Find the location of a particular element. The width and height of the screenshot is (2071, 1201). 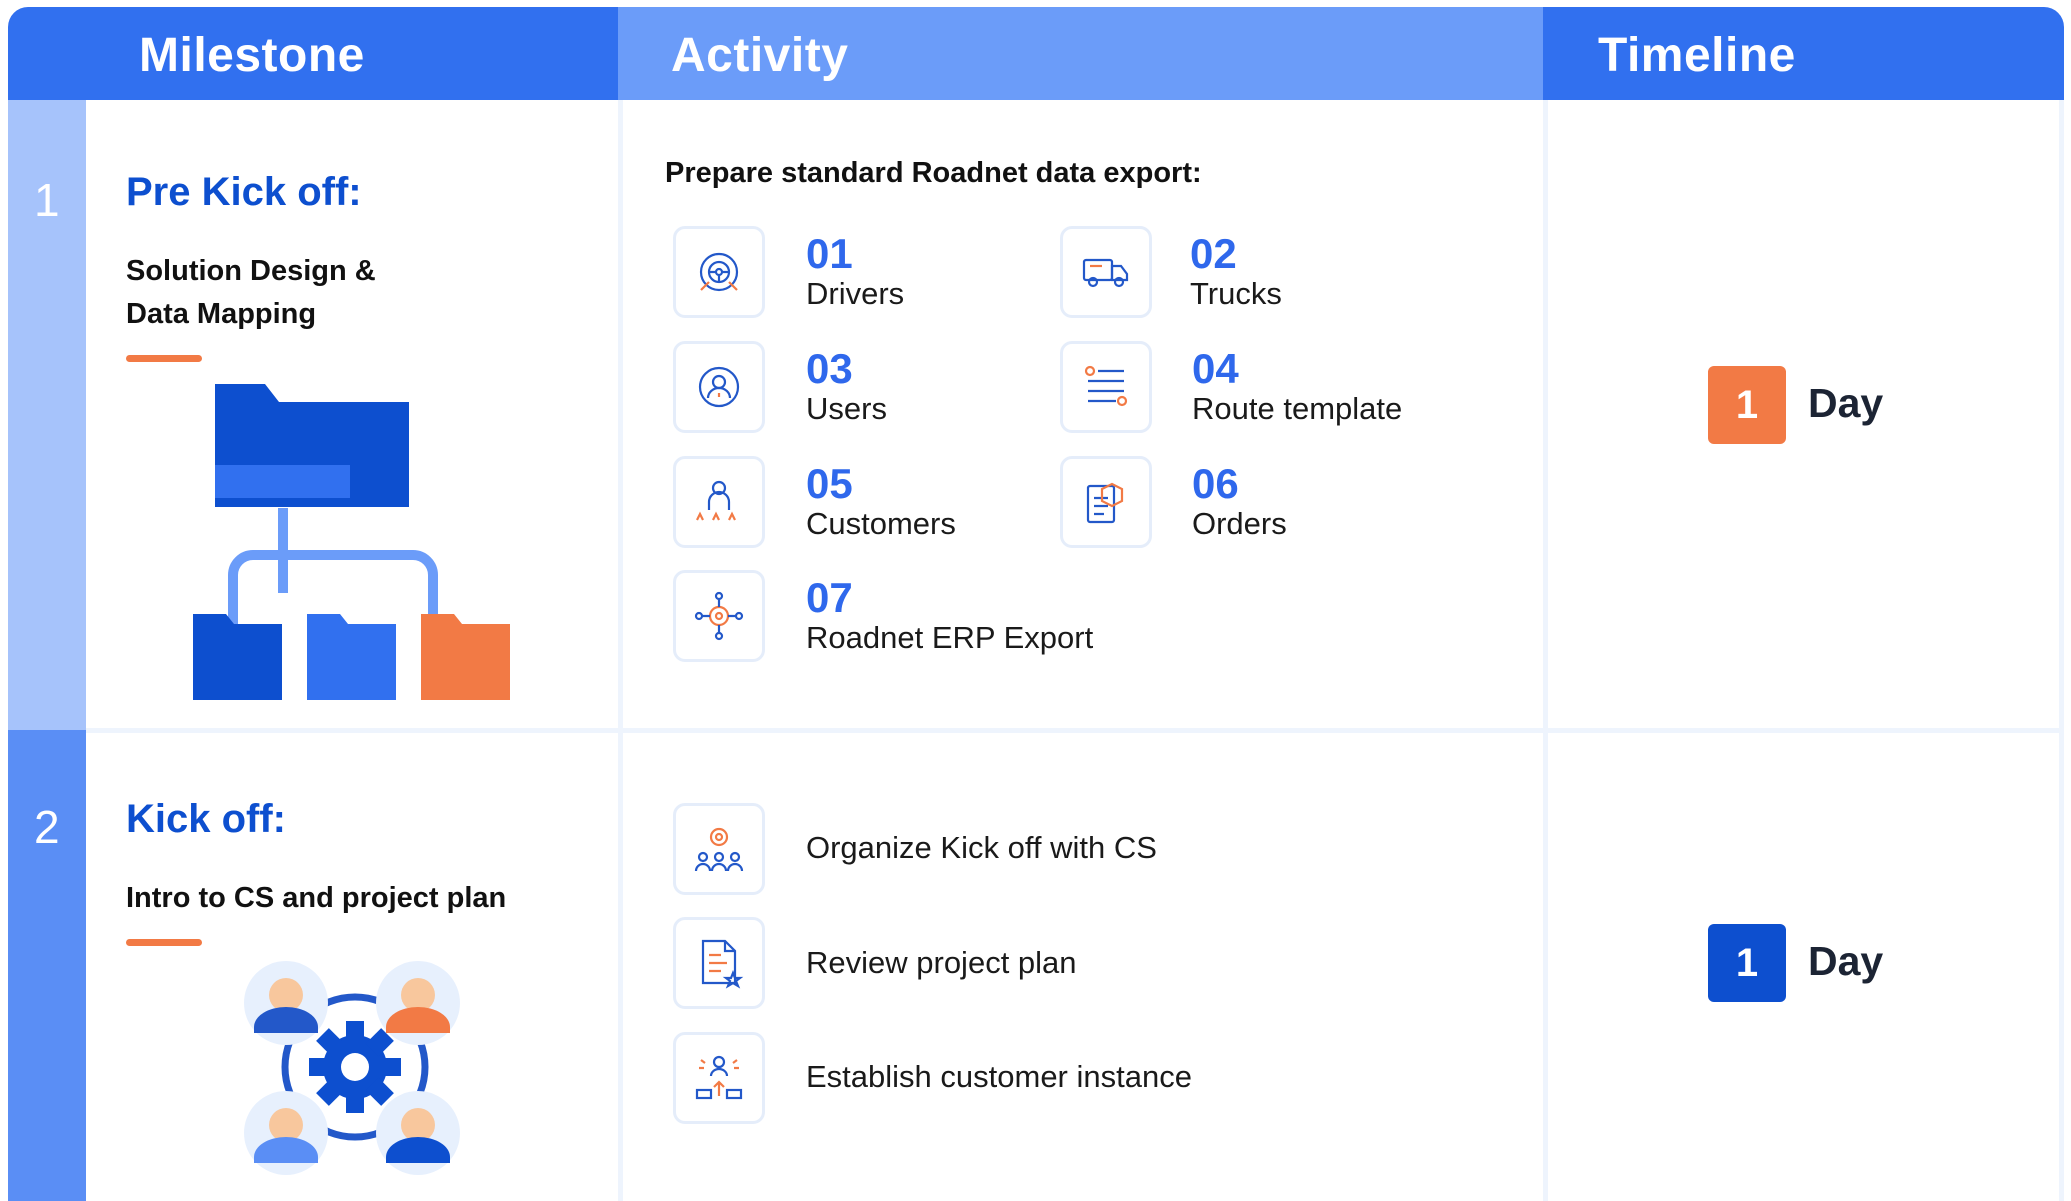

row-1-title: Pre Kick off: is located at coordinates (244, 192).